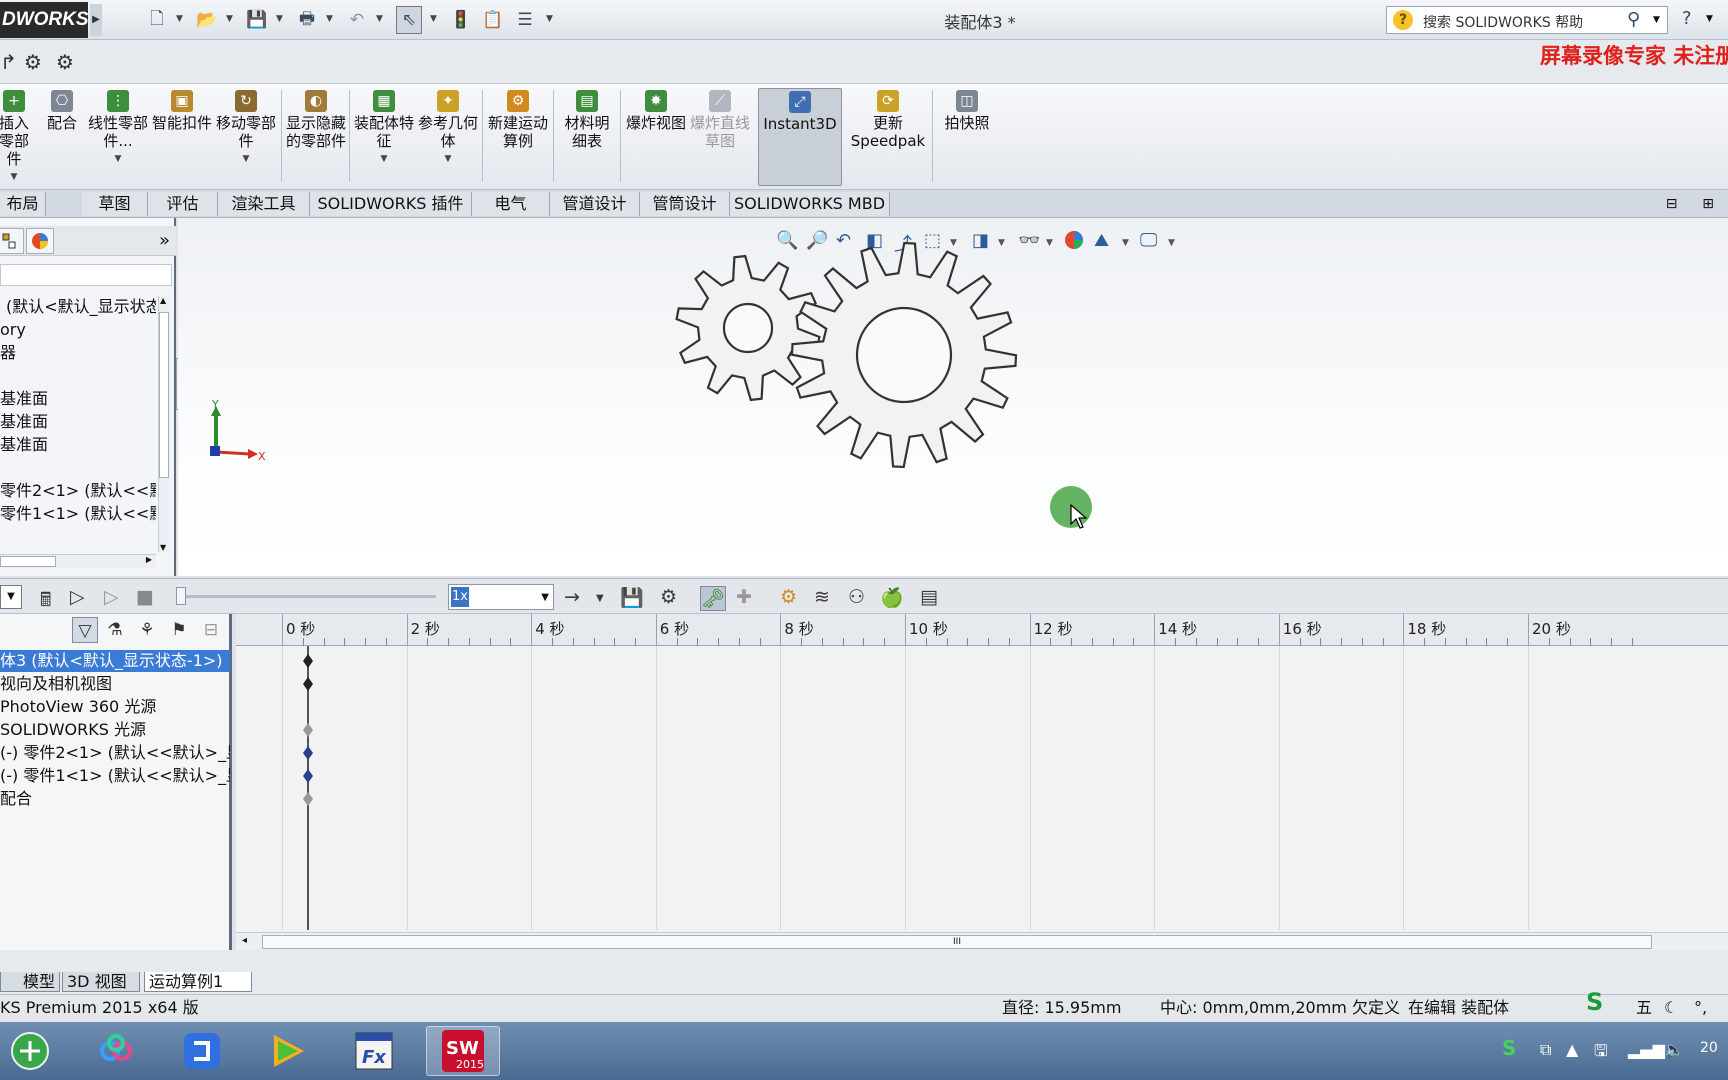 This screenshot has height=1080, width=1728. I want to click on save-icon: 💾, so click(257, 20).